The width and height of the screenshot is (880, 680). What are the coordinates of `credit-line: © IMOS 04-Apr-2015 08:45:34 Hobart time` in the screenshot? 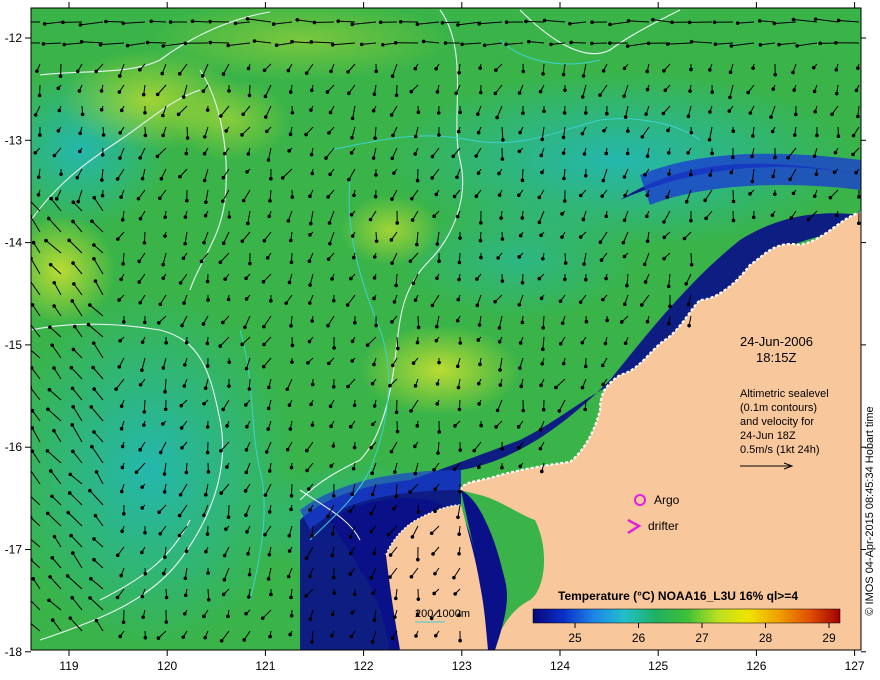 It's located at (870, 511).